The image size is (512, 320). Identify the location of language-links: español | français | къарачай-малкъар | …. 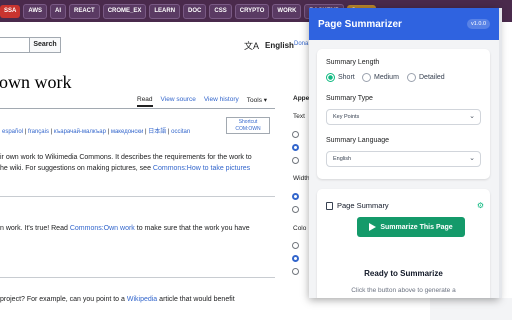
(96, 132).